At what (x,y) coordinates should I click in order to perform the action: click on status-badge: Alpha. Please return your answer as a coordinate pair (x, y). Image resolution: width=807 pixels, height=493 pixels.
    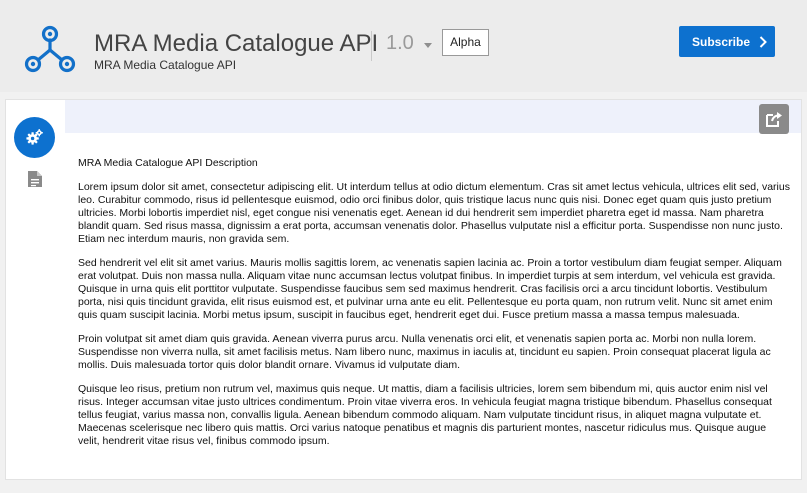
    Looking at the image, I should click on (465, 42).